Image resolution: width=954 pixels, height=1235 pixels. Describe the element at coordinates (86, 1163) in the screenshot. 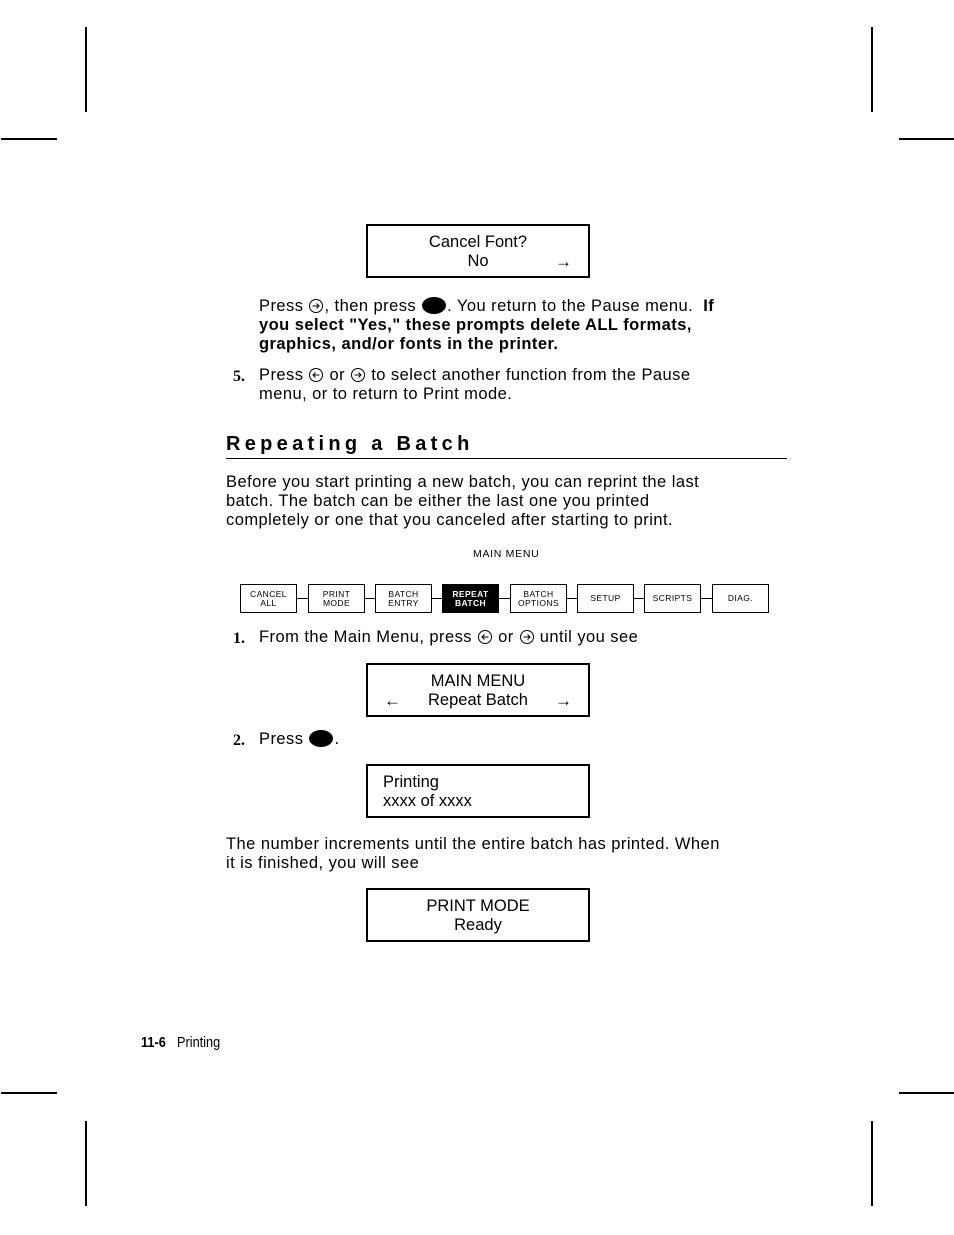

I see `crop-mark-bottom-left-vertical` at that location.